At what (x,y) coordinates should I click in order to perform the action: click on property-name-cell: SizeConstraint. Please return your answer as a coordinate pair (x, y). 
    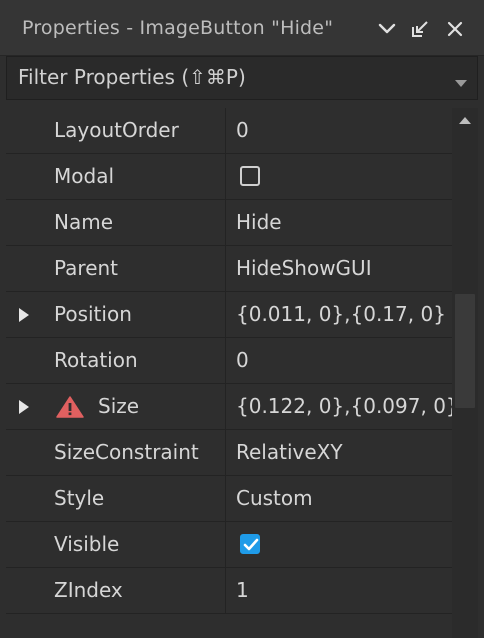
    Looking at the image, I should click on (116, 452).